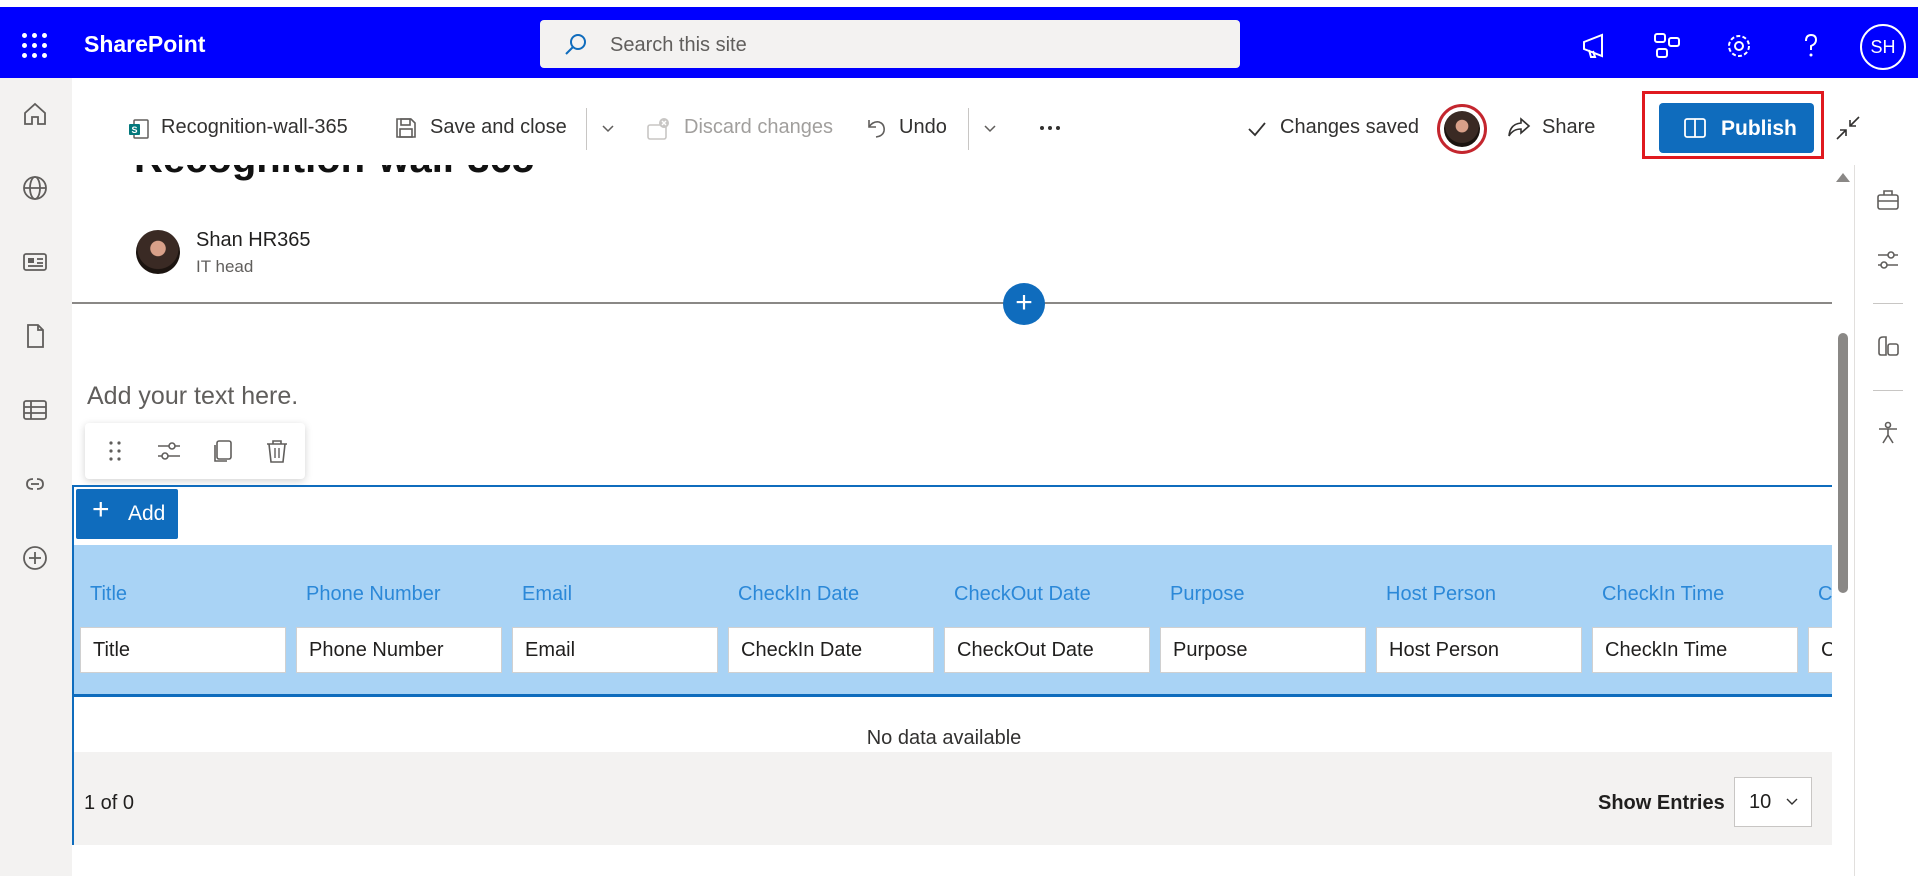 This screenshot has height=876, width=1918. I want to click on news-icon, so click(35, 262).